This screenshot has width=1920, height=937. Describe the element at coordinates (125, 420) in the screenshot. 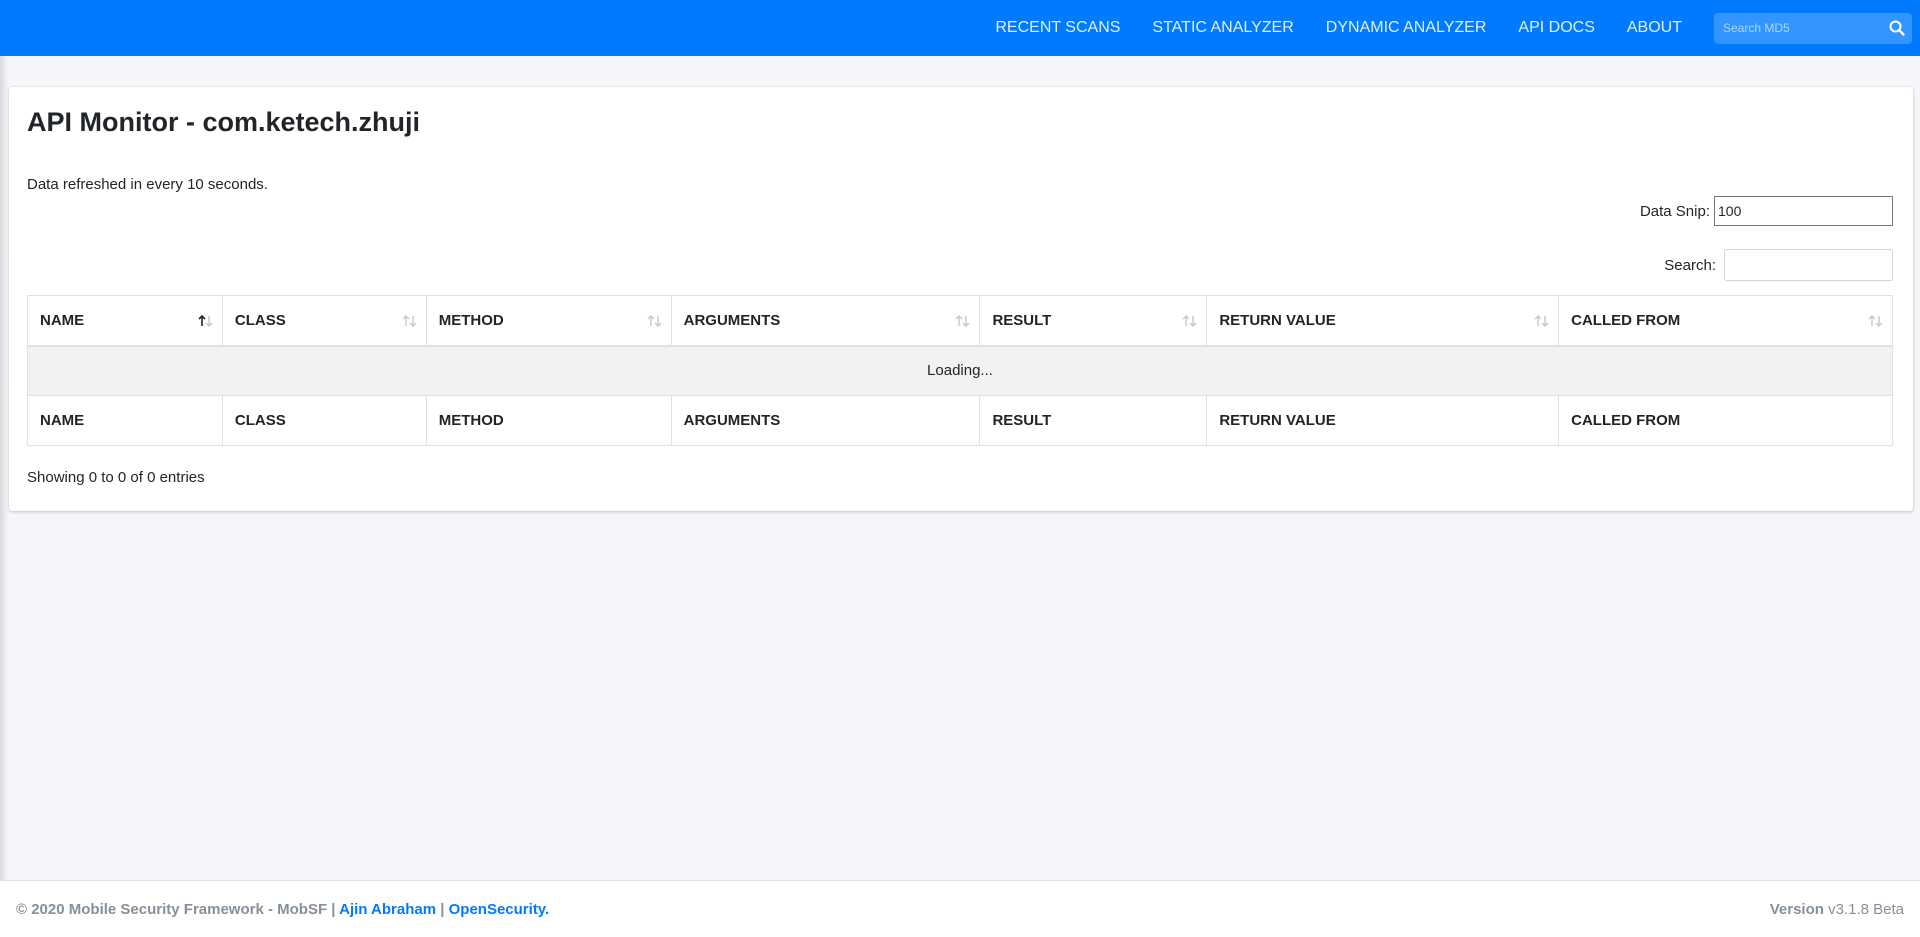

I see `column-footer-name: NAME` at that location.